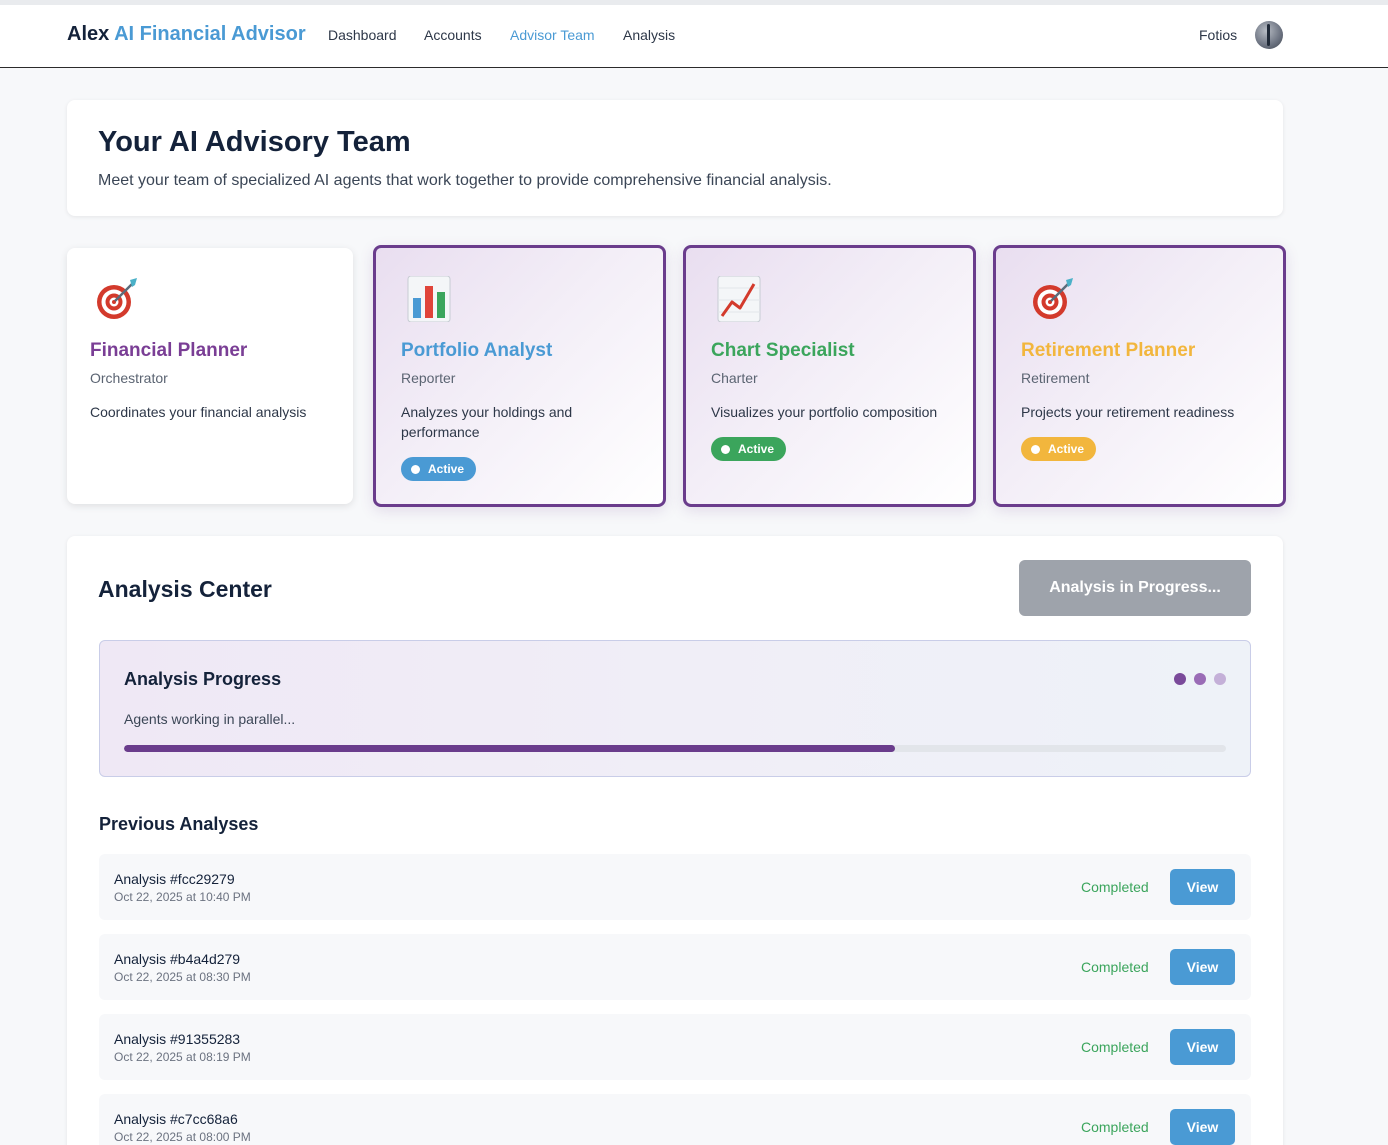  What do you see at coordinates (453, 35) in the screenshot?
I see `nav-accounts: Accounts` at bounding box center [453, 35].